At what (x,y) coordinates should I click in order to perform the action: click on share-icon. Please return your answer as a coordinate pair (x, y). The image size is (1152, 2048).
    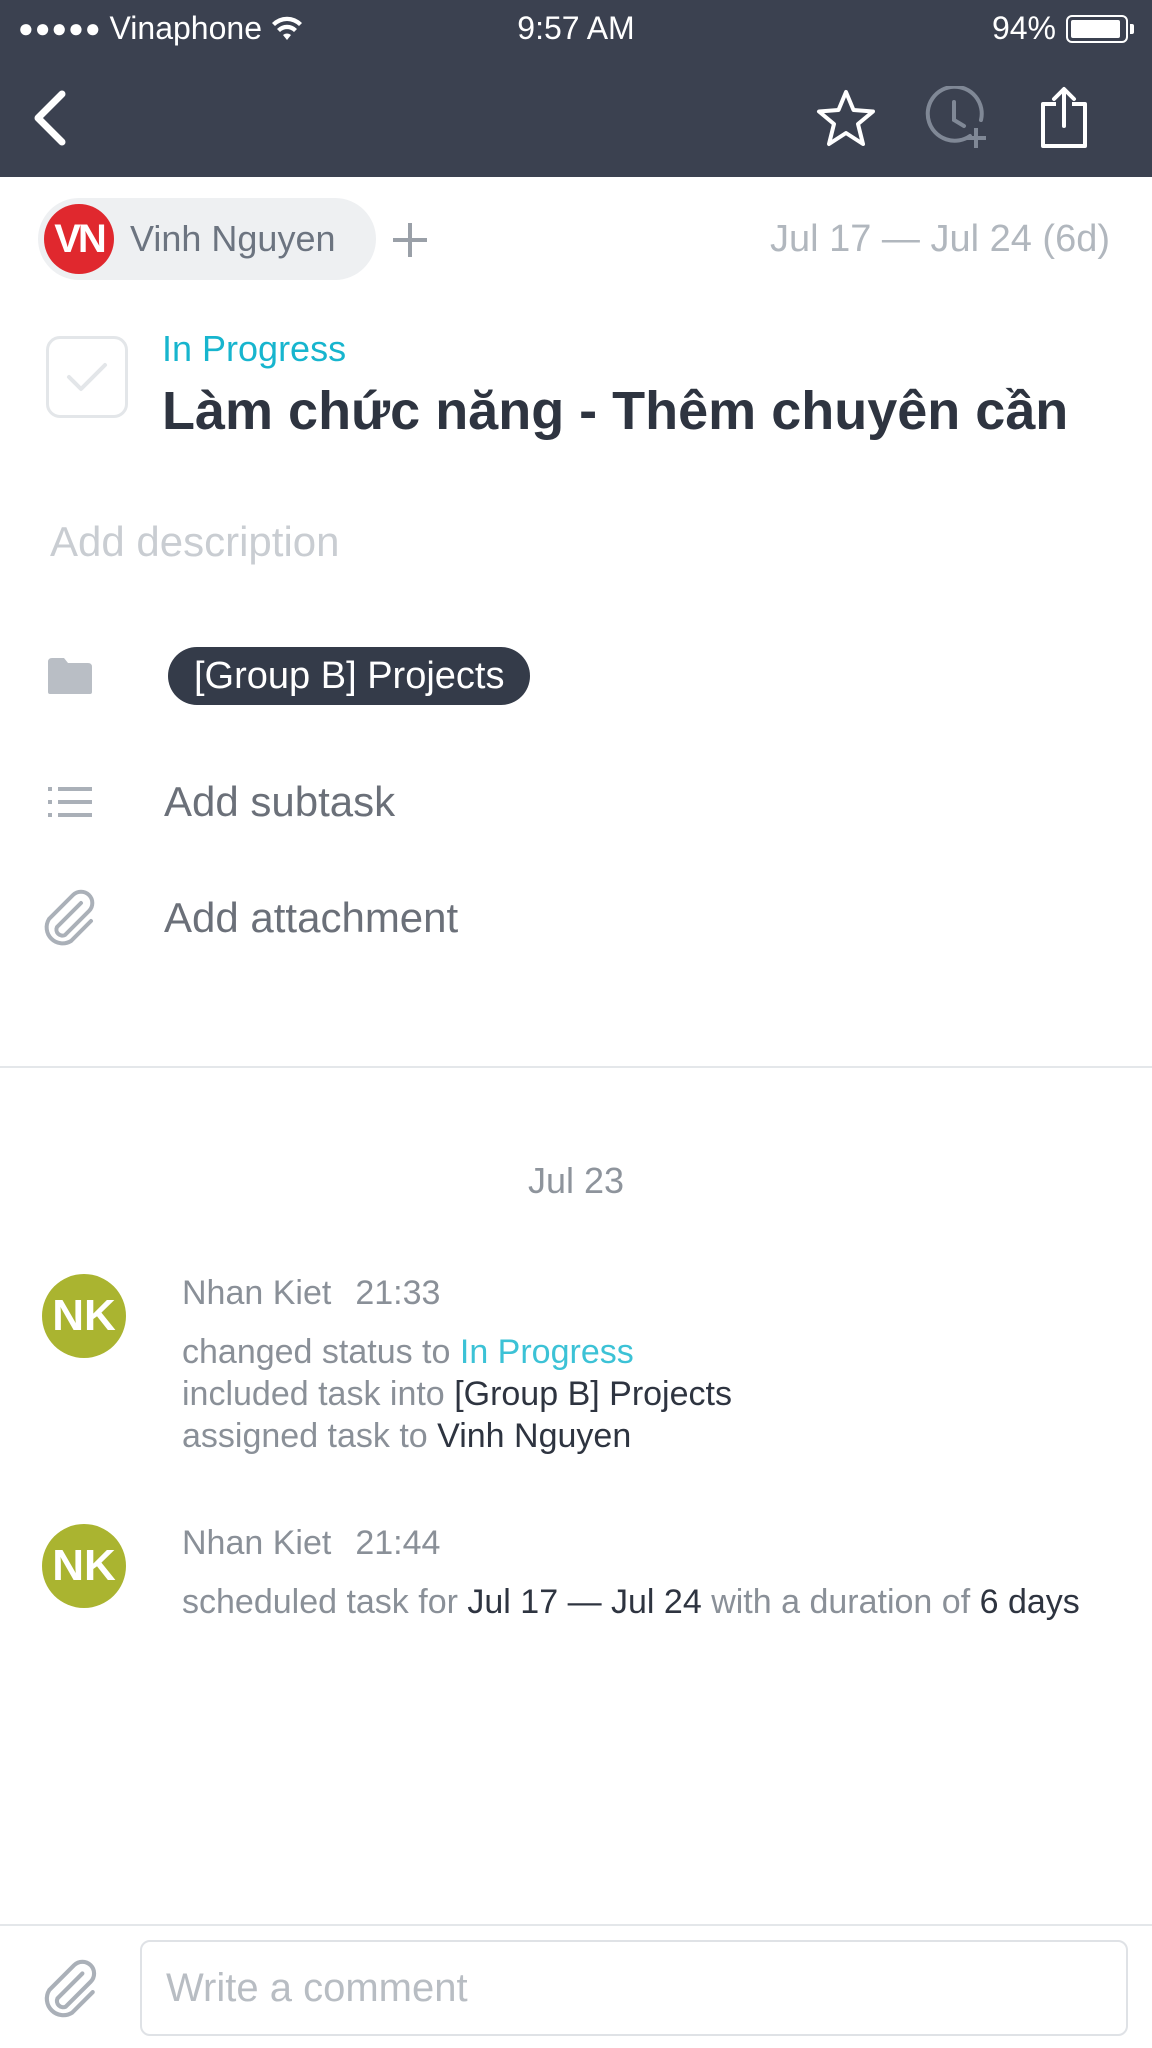
    Looking at the image, I should click on (1064, 117).